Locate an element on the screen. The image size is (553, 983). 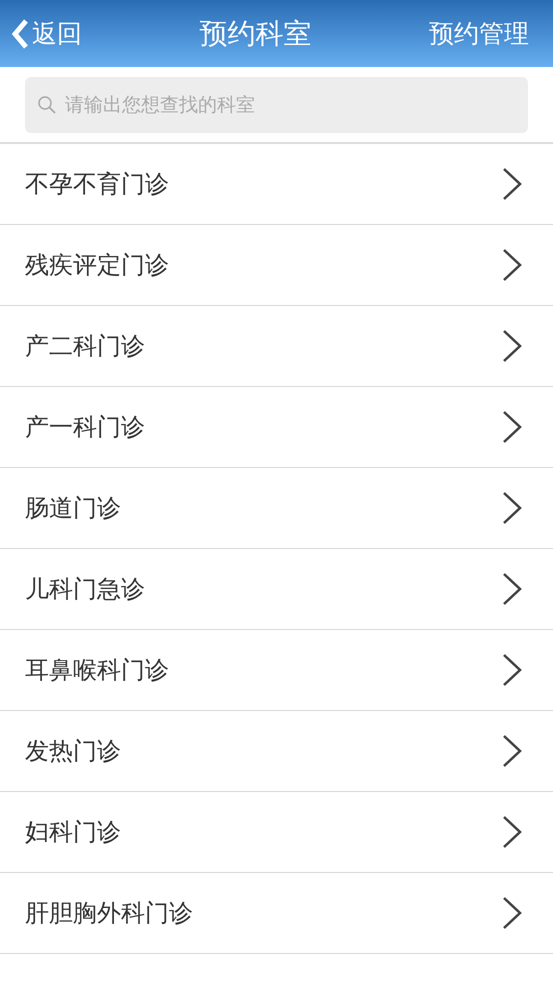
department-item: 不孕不育门诊 is located at coordinates (276, 184).